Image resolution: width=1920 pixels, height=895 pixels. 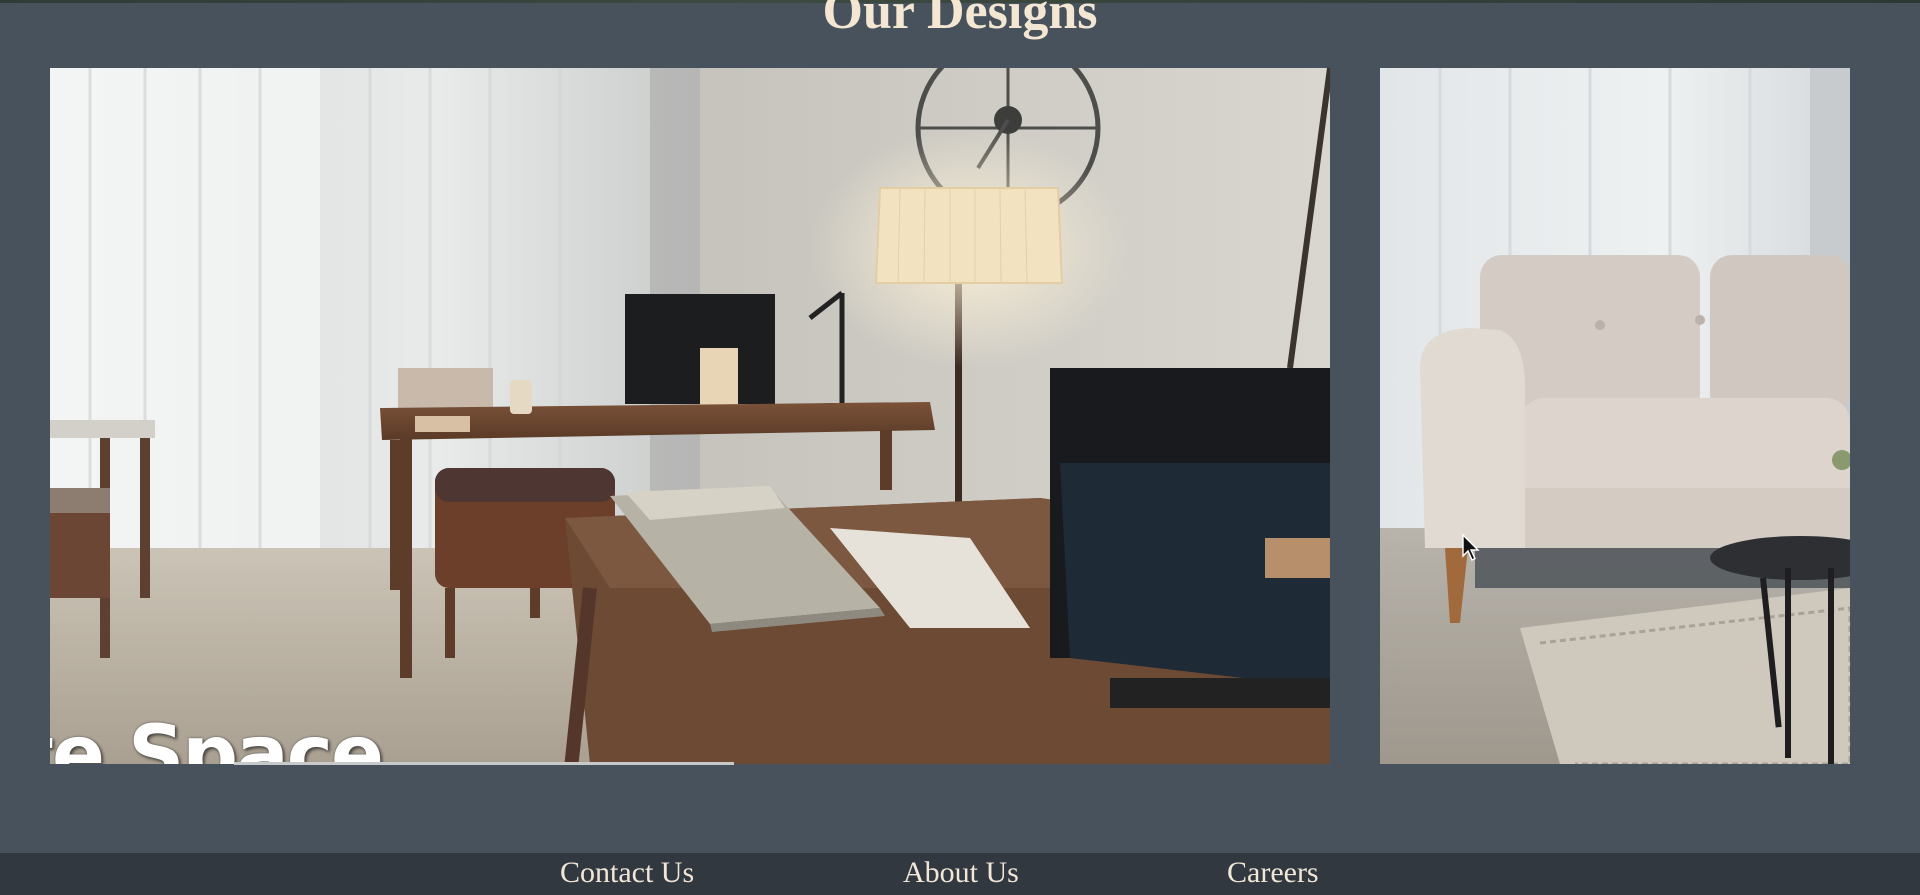 What do you see at coordinates (217, 737) in the screenshot?
I see `slide-caption: ite Space` at bounding box center [217, 737].